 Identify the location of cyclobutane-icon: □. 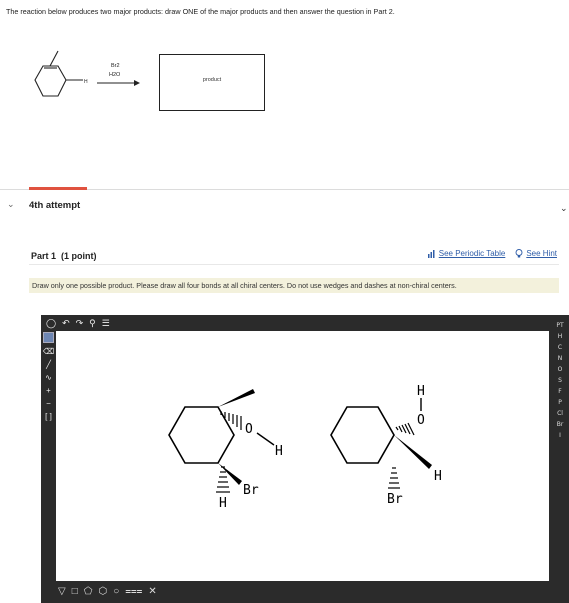
(75, 592).